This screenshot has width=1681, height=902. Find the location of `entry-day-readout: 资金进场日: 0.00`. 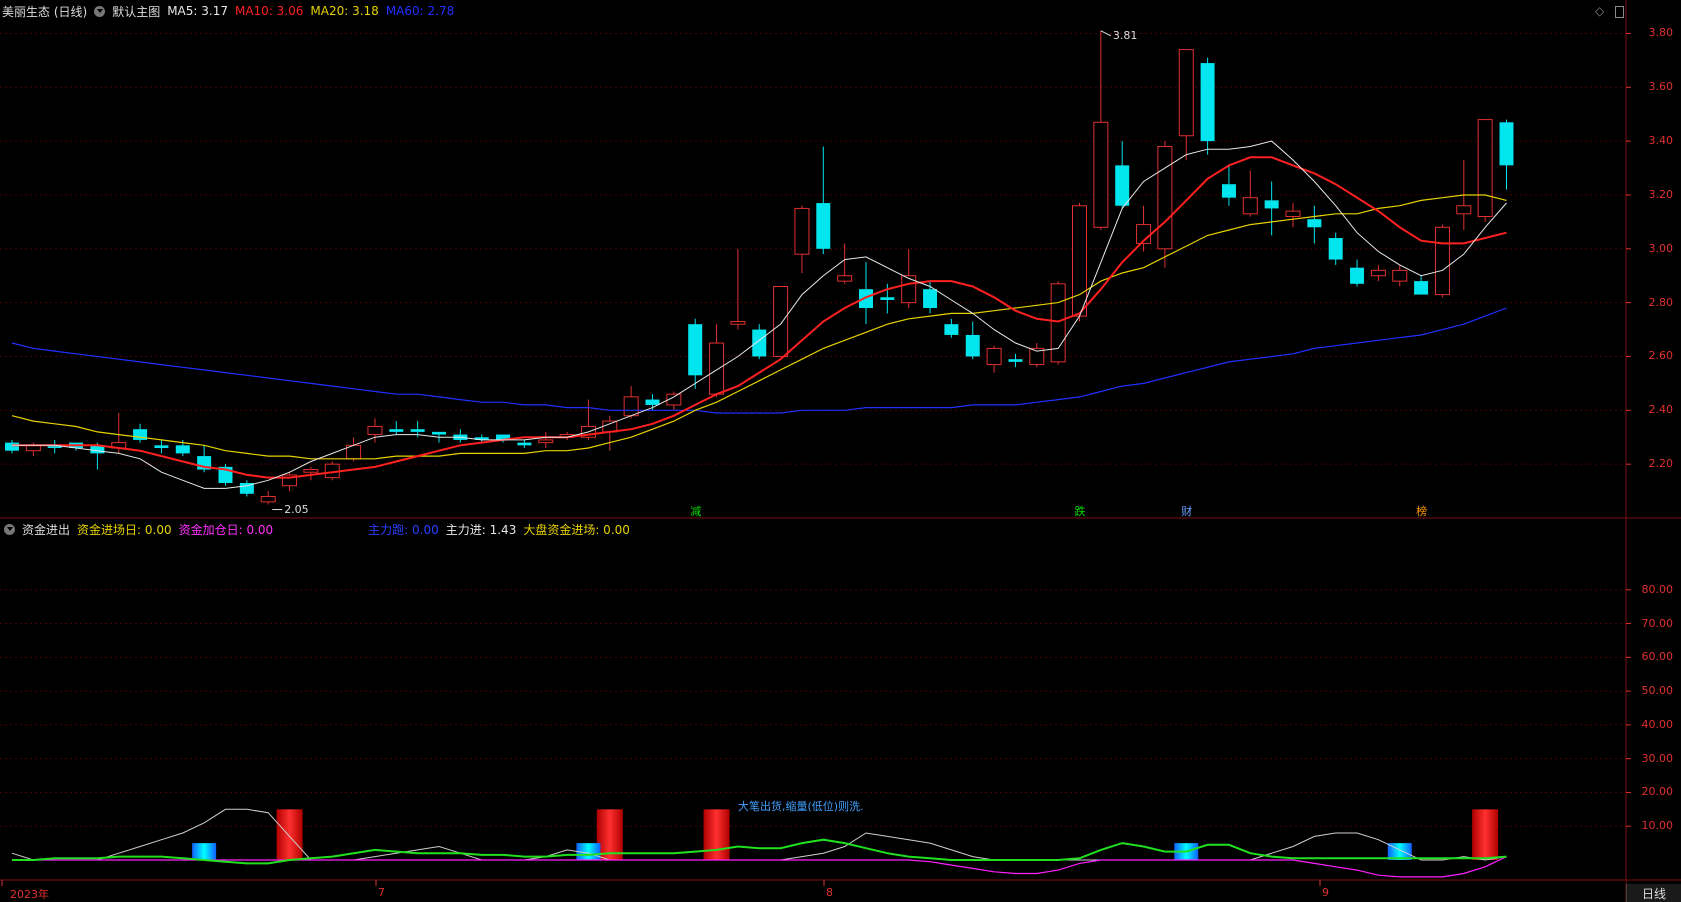

entry-day-readout: 资金进场日: 0.00 is located at coordinates (124, 529).